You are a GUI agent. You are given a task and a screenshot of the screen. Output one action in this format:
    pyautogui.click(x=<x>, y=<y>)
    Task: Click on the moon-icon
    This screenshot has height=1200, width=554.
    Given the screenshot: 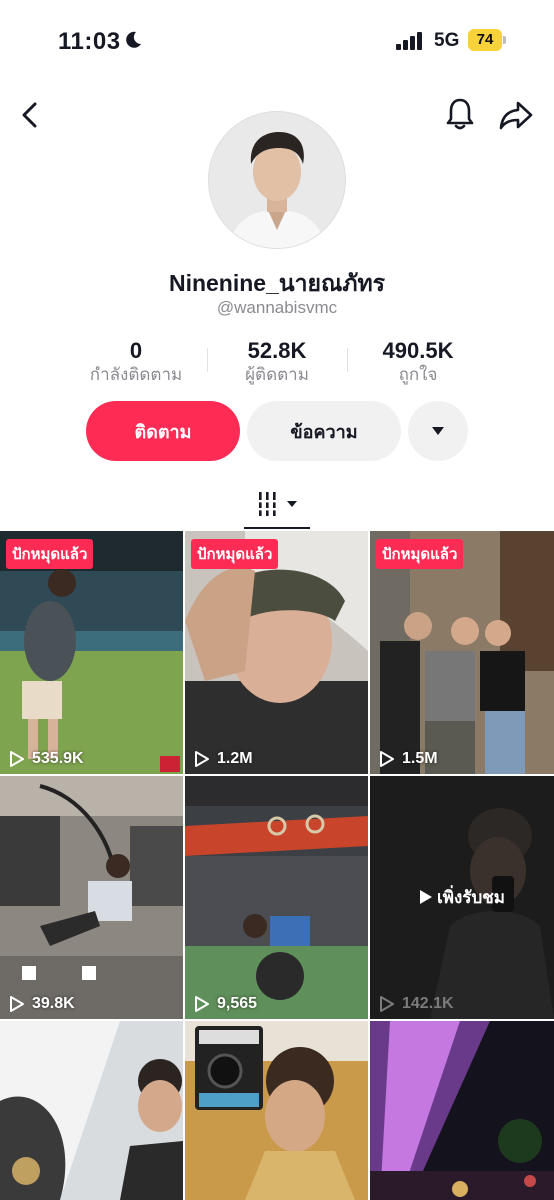 What is the action you would take?
    pyautogui.click(x=133, y=39)
    